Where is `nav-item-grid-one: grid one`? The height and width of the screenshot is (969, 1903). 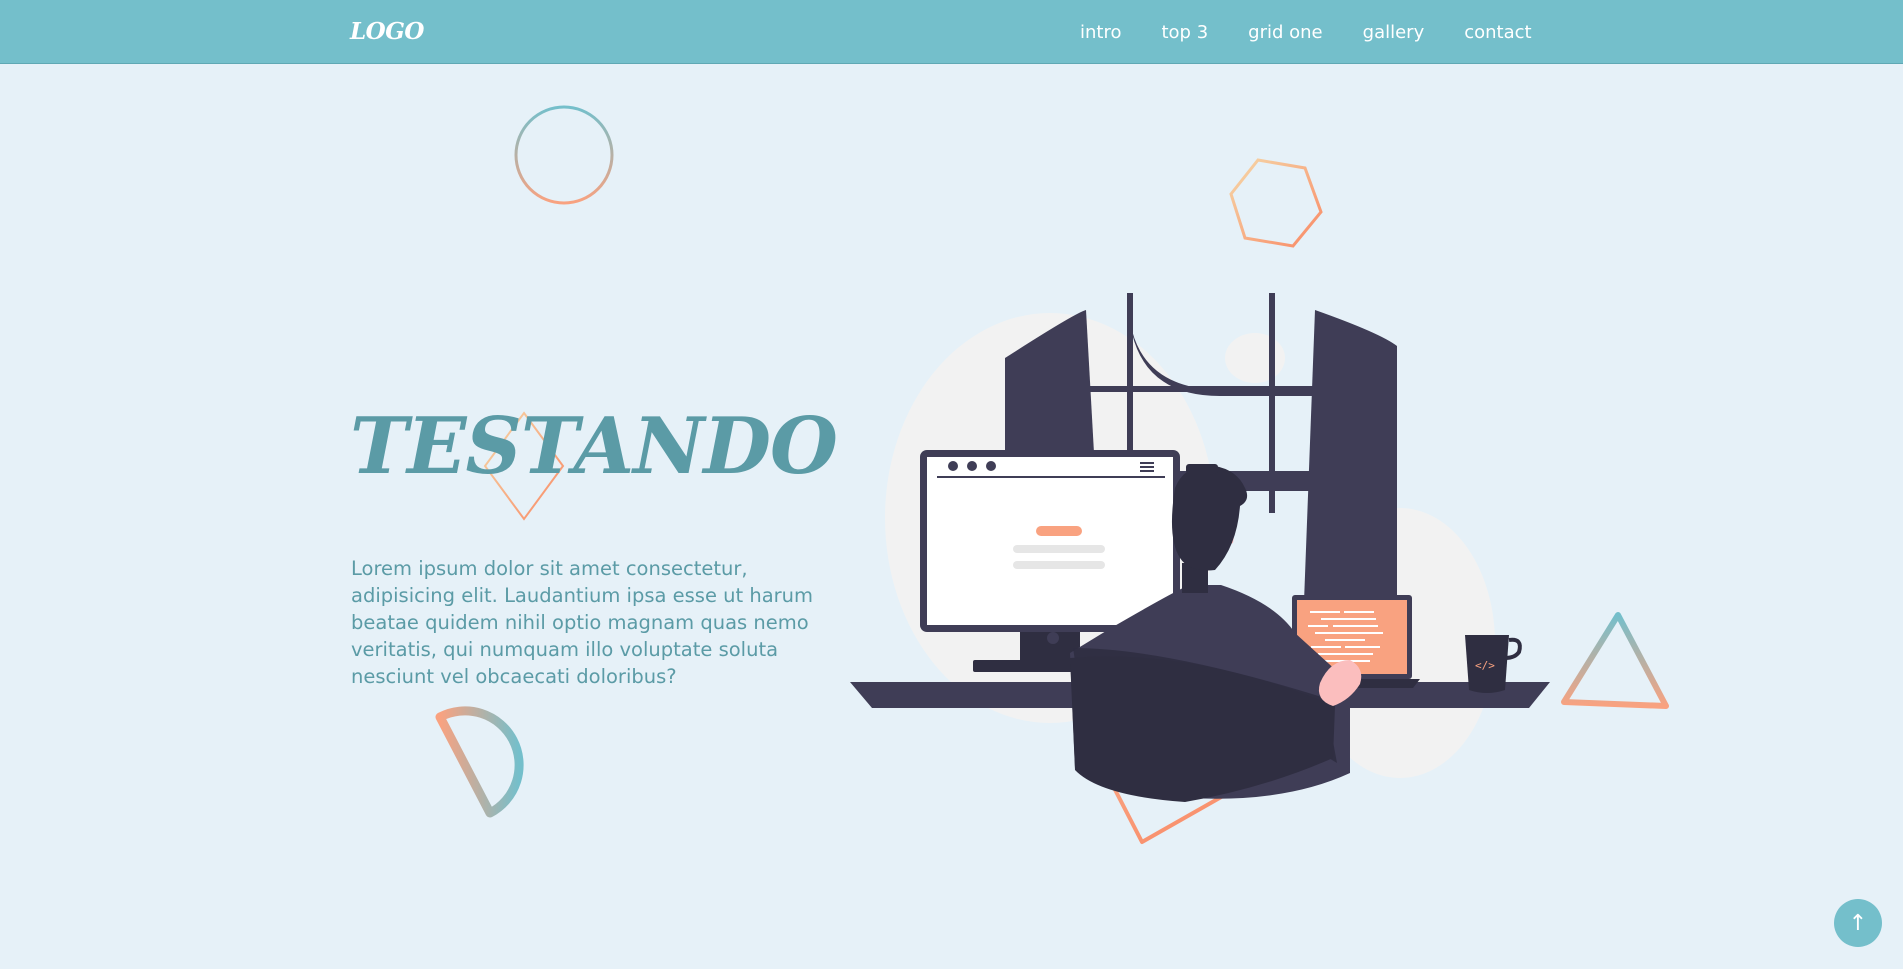
nav-item-grid-one: grid one is located at coordinates (1285, 32).